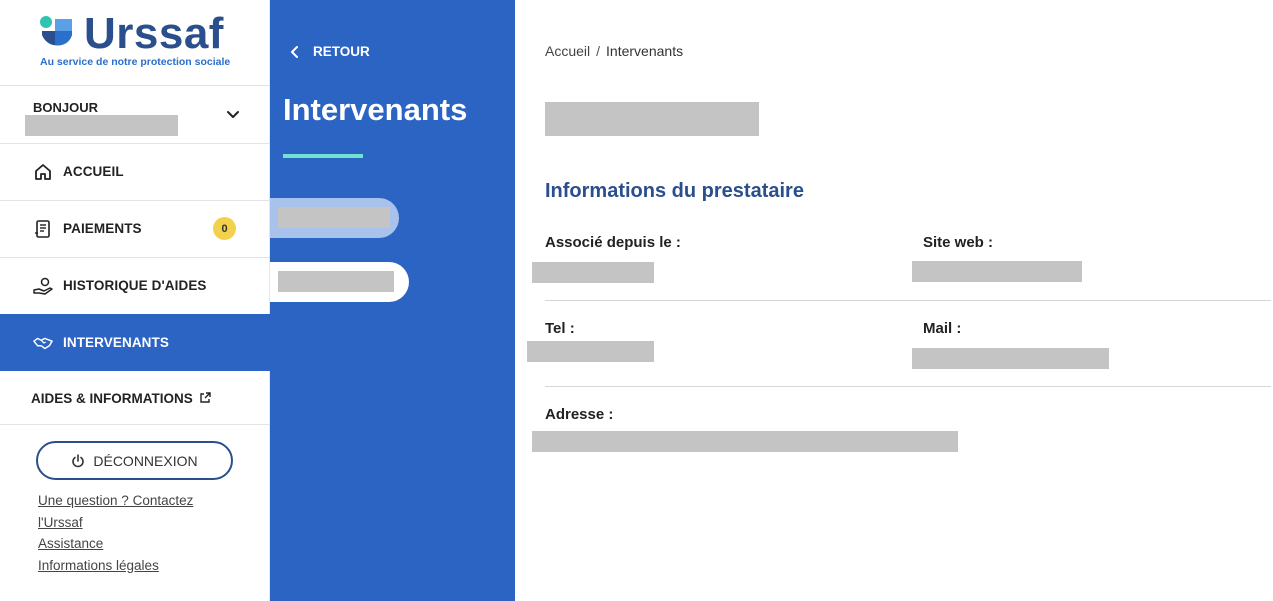 The height and width of the screenshot is (601, 1273). I want to click on subpanel-title: Intervenants, so click(375, 109).